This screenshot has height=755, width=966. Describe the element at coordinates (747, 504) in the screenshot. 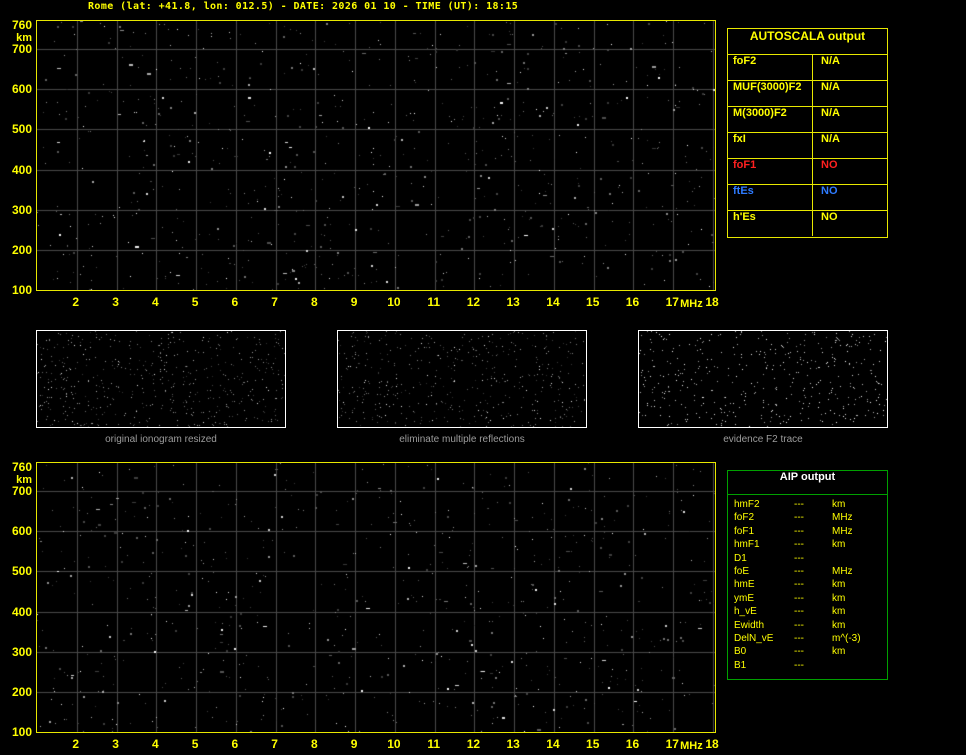

I see `aip-param-label: hmF2` at that location.